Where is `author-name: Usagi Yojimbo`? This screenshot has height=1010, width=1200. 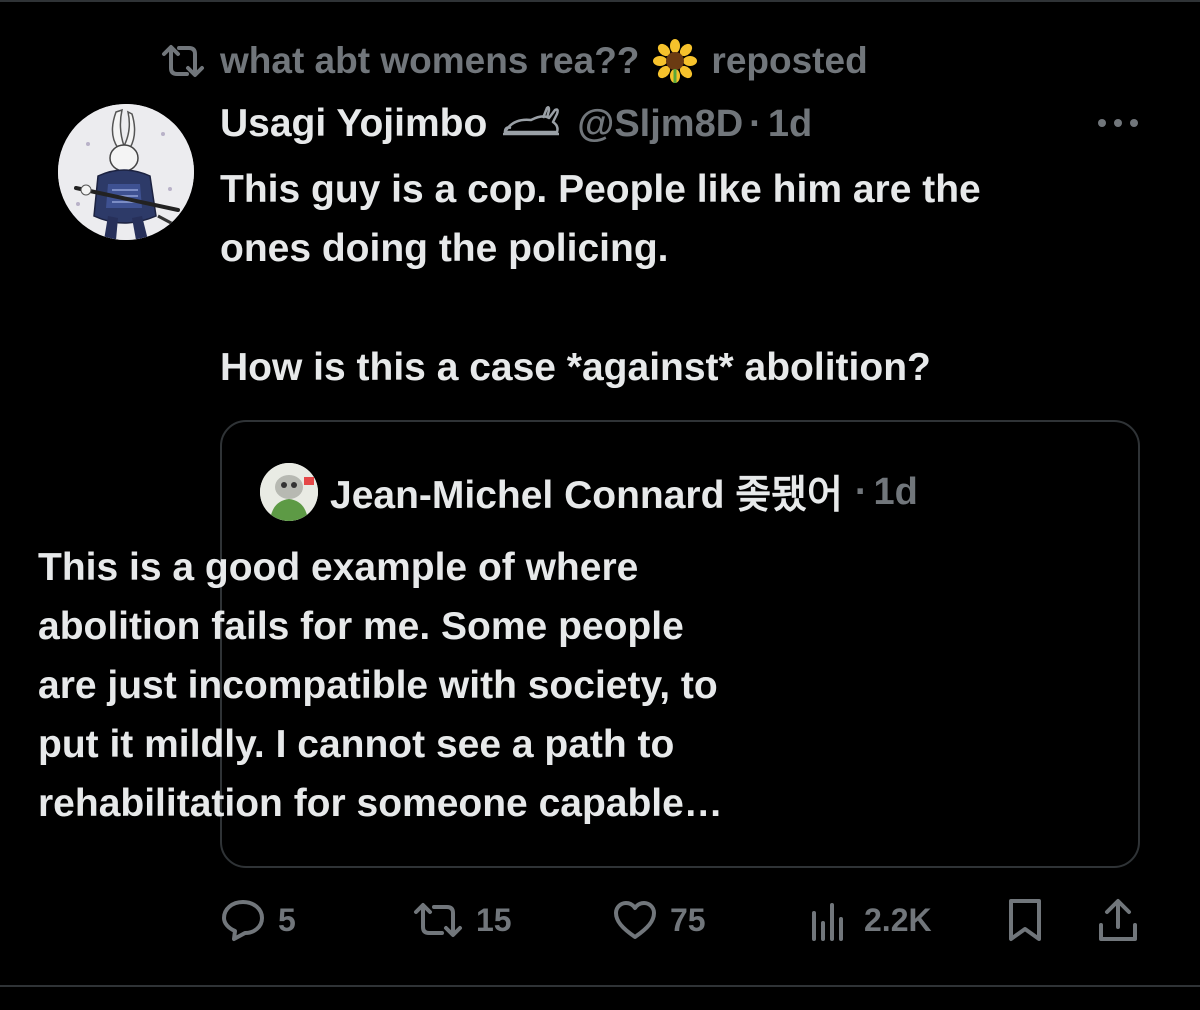
author-name: Usagi Yojimbo is located at coordinates (353, 124).